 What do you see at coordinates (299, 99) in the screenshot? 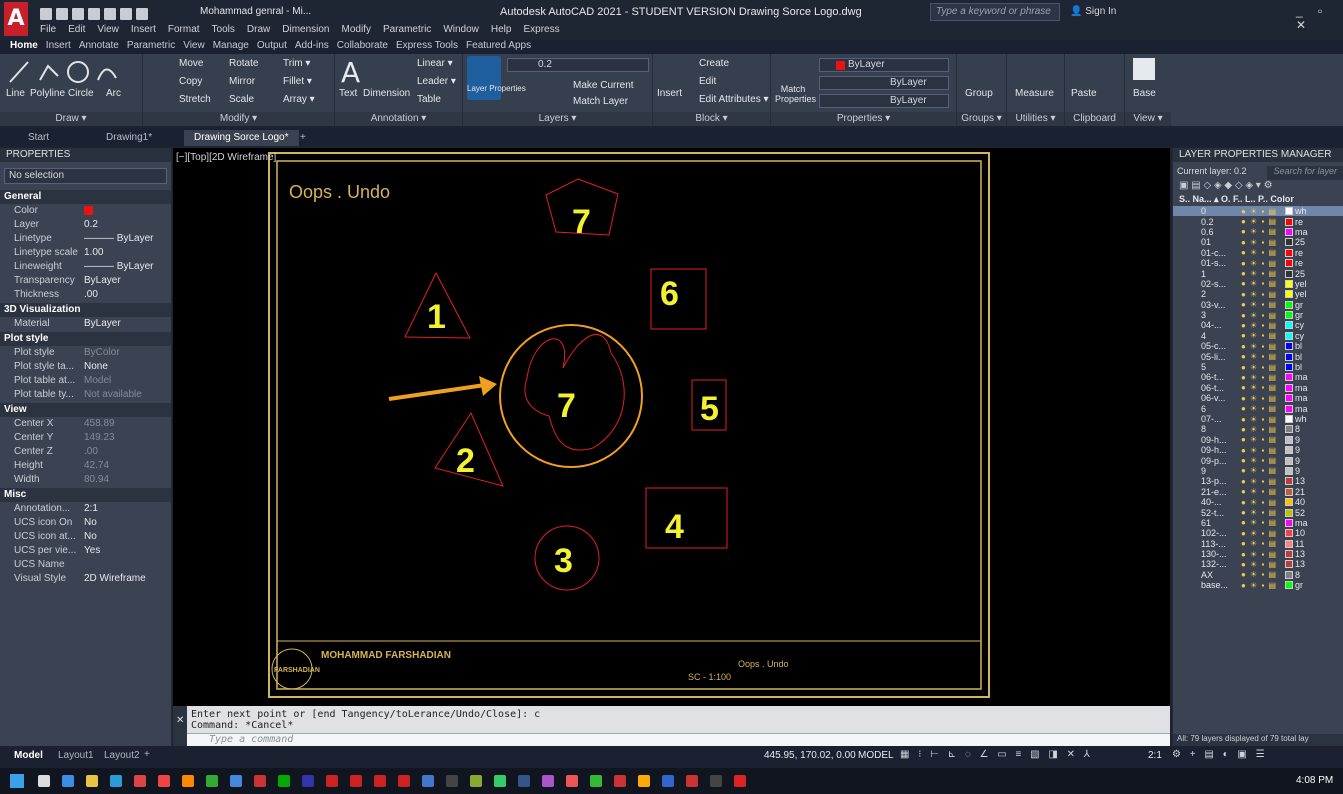
I see `array-button: Array ▾` at bounding box center [299, 99].